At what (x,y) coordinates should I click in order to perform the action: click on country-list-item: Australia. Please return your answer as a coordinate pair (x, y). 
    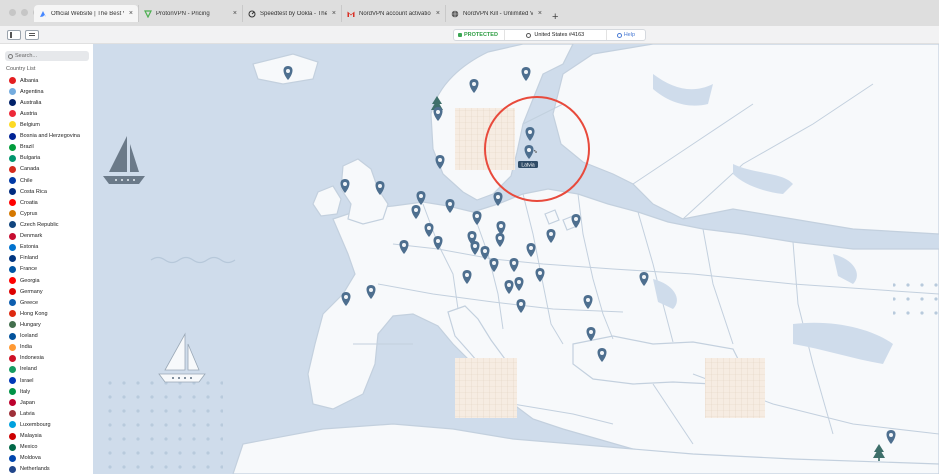
    Looking at the image, I should click on (46, 102).